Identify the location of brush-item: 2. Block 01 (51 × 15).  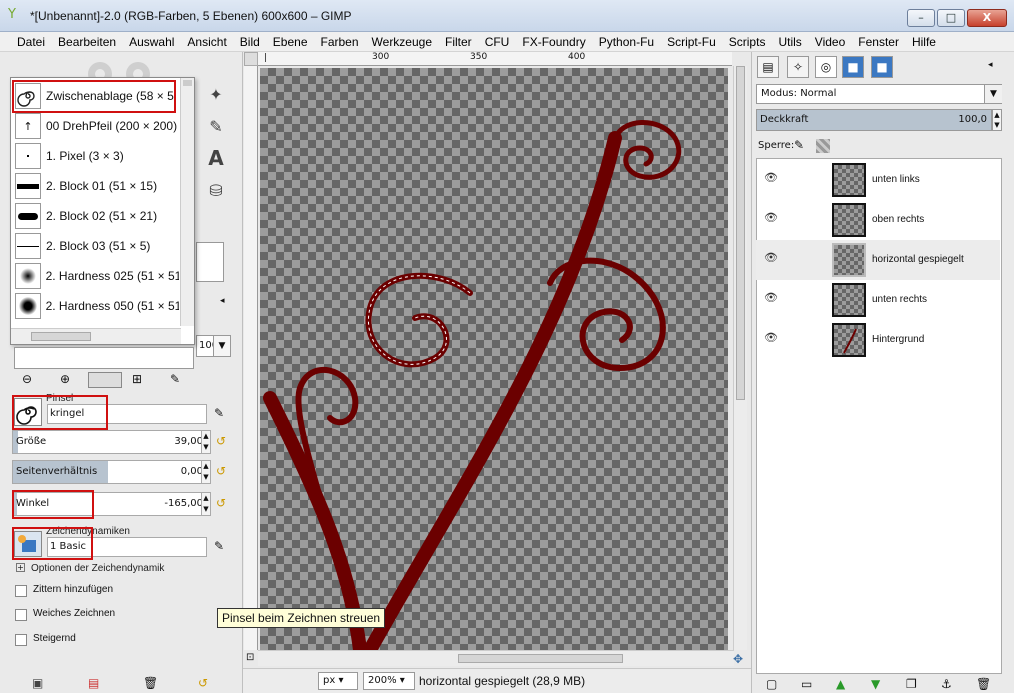
(97, 186).